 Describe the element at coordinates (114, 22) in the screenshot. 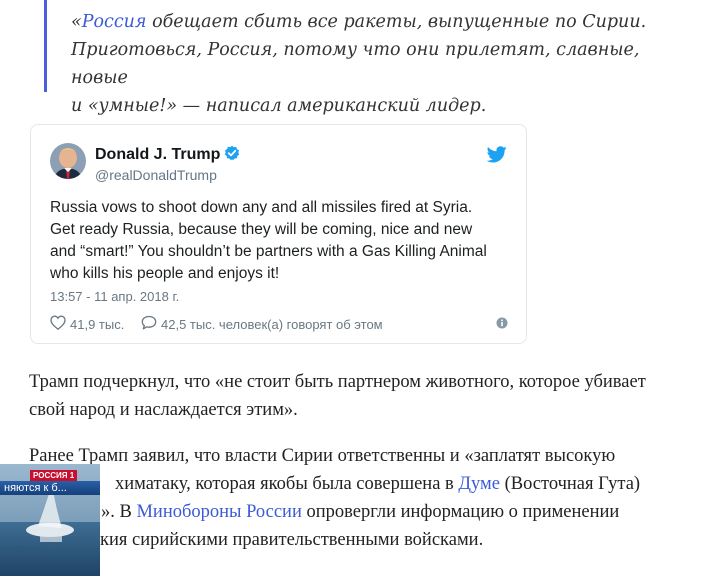

I see `link-russia: Россия` at that location.